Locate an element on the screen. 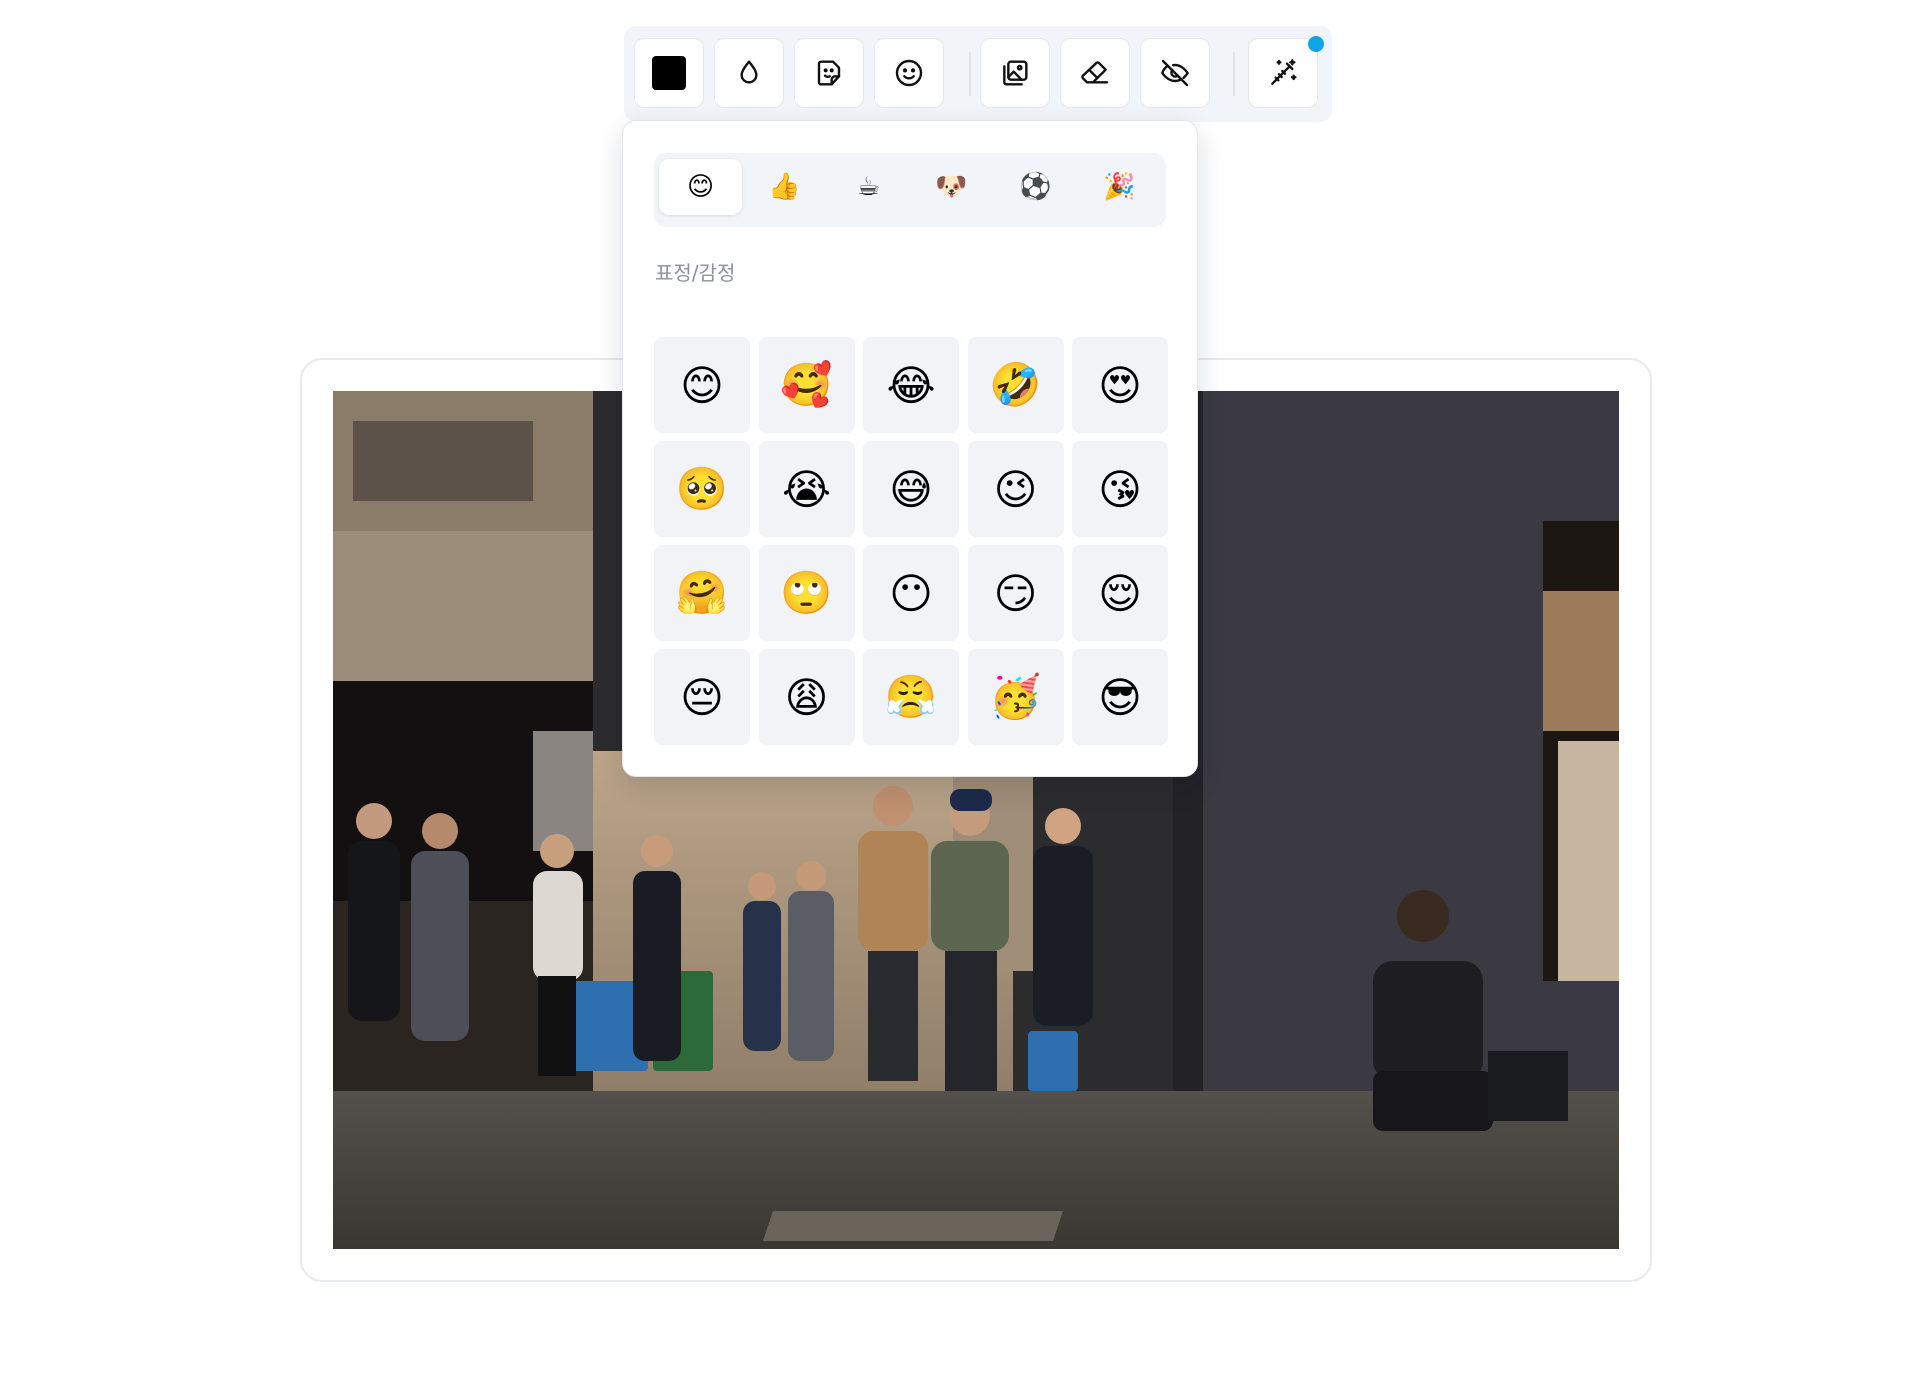 Image resolution: width=1924 pixels, height=1376 pixels. coffee-icon: ☕ is located at coordinates (868, 187).